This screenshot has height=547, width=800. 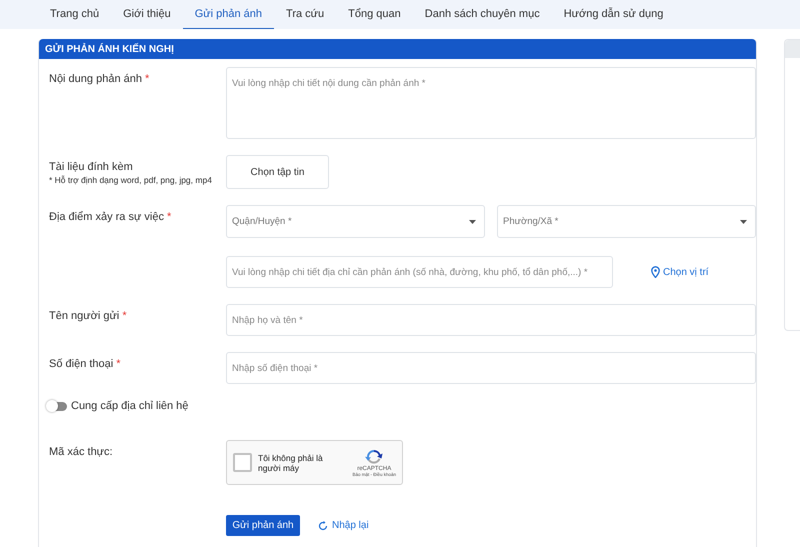 What do you see at coordinates (147, 14) in the screenshot?
I see `nav-tab: Giới thiệu` at bounding box center [147, 14].